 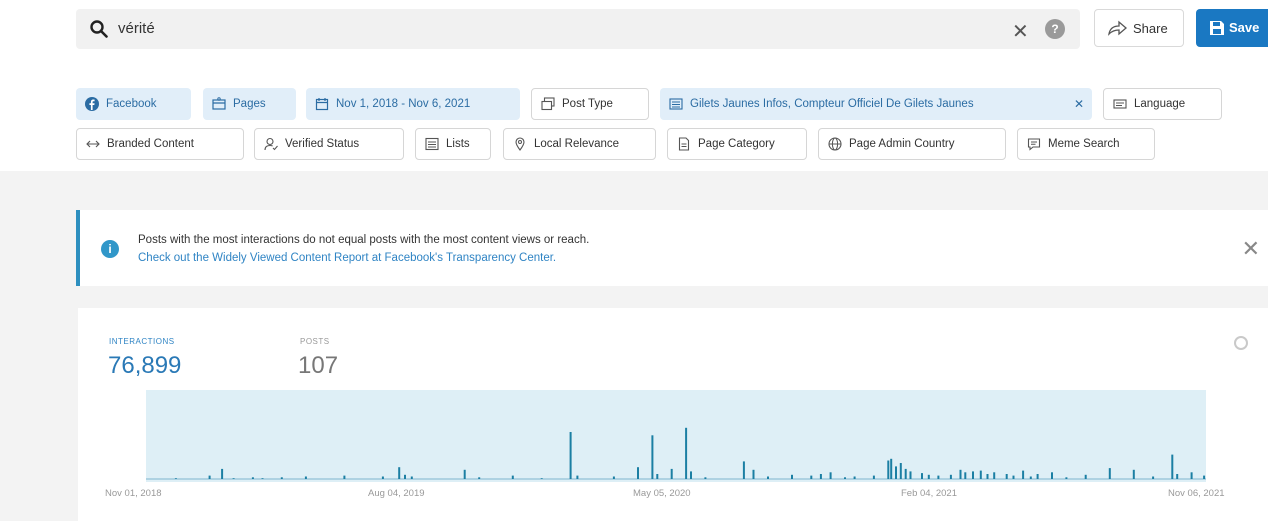 What do you see at coordinates (577, 144) in the screenshot?
I see `filter-label: Local Relevance` at bounding box center [577, 144].